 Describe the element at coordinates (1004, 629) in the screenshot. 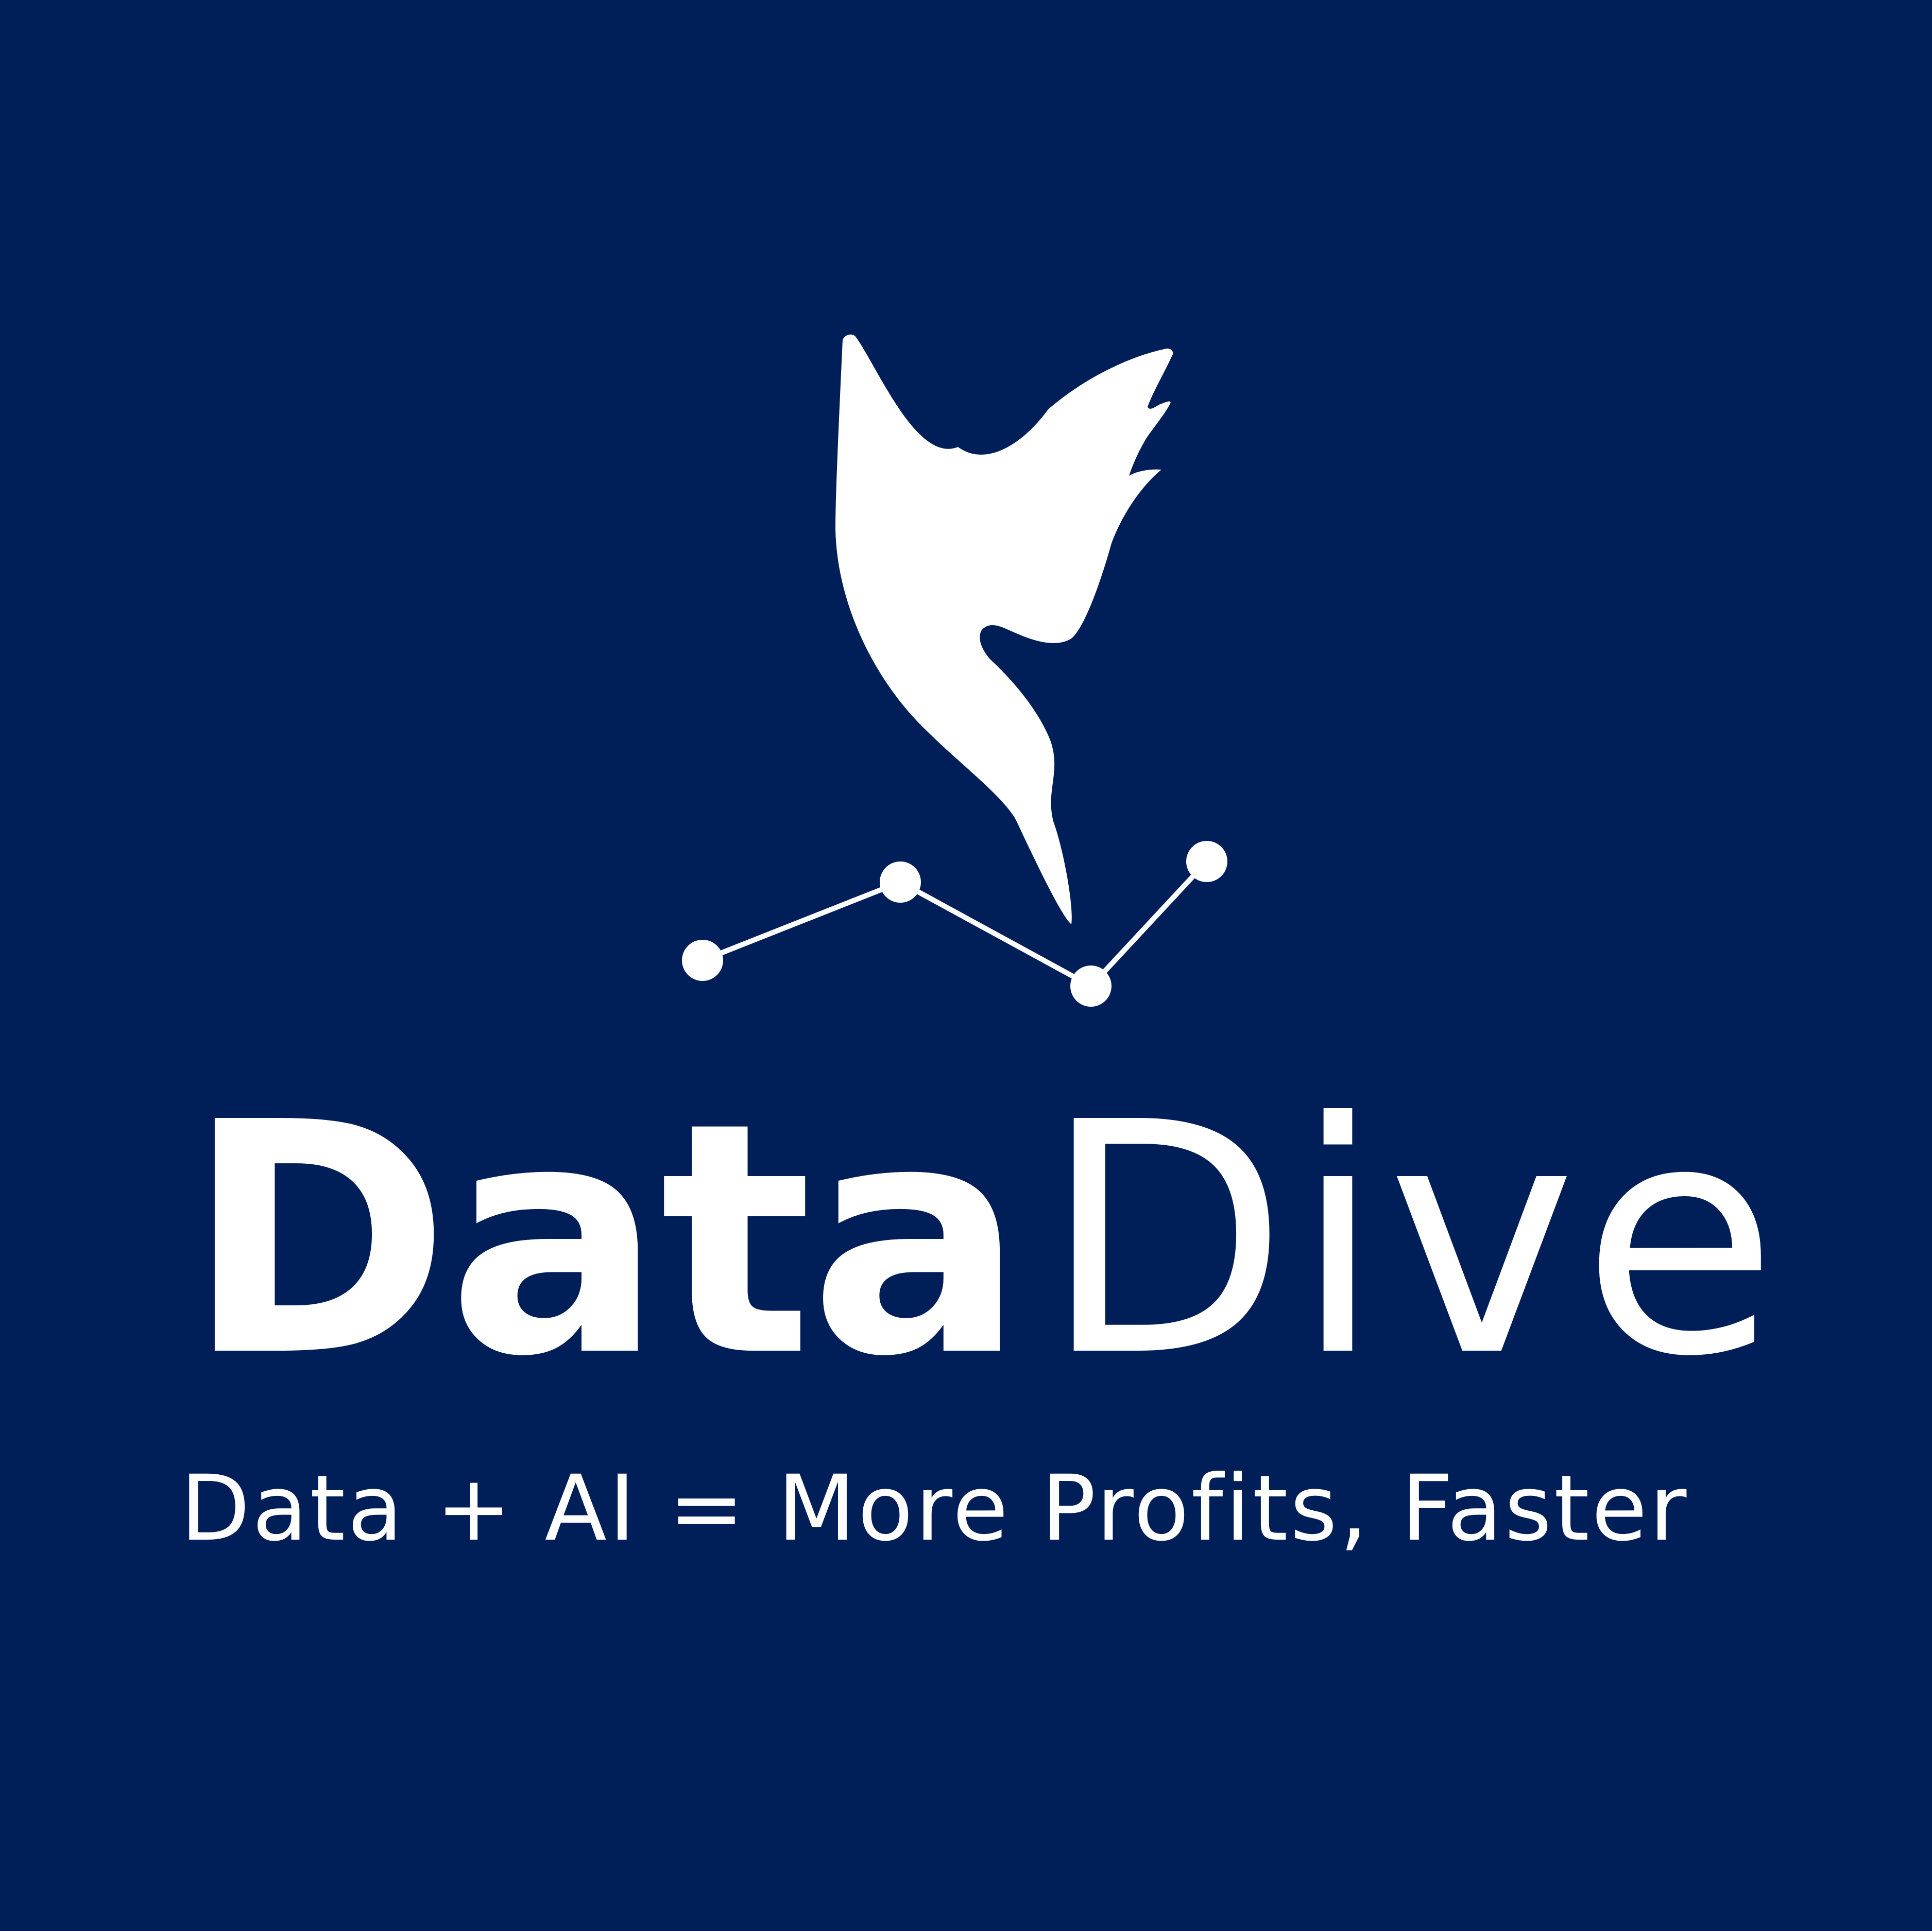

I see `bird-icon` at that location.